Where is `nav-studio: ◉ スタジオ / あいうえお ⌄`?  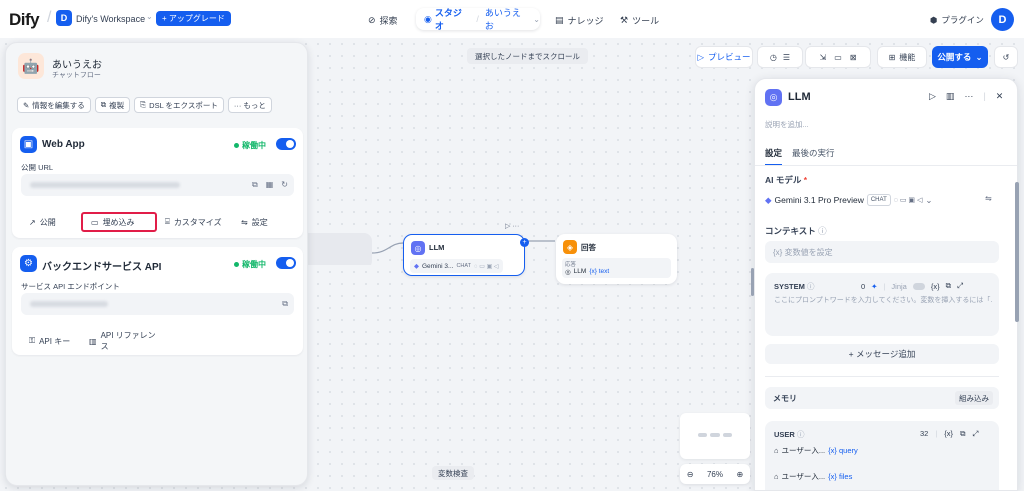 nav-studio: ◉ スタジオ / あいうえお ⌄ is located at coordinates (478, 19).